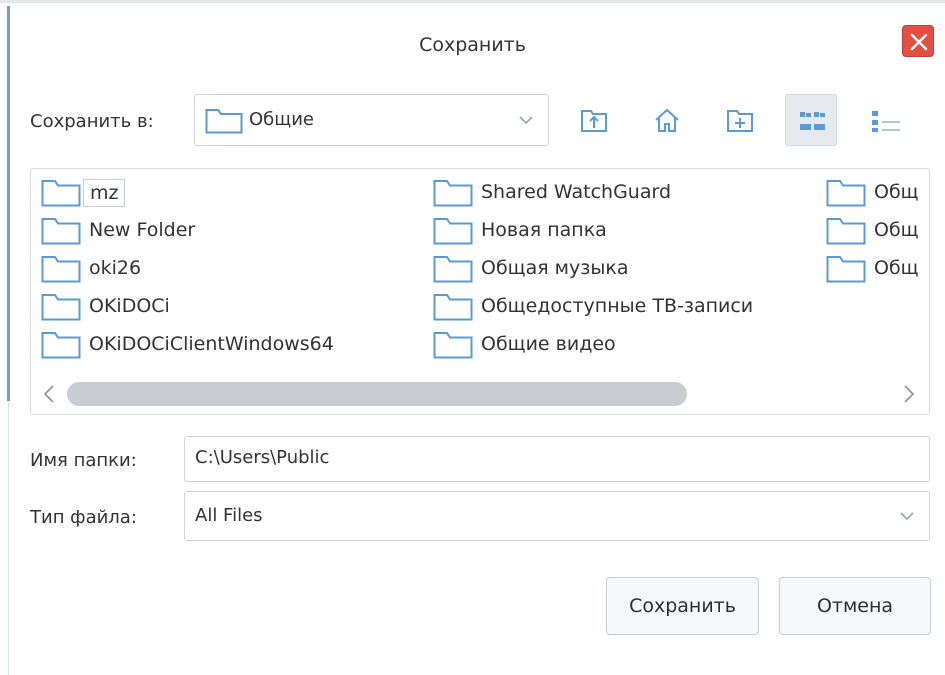  Describe the element at coordinates (115, 268) in the screenshot. I see `folder-item-name: oki26` at that location.